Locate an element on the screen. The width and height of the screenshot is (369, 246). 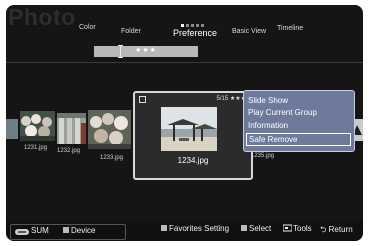
thumbnail-label: 1235.jpg is located at coordinates (263, 156).